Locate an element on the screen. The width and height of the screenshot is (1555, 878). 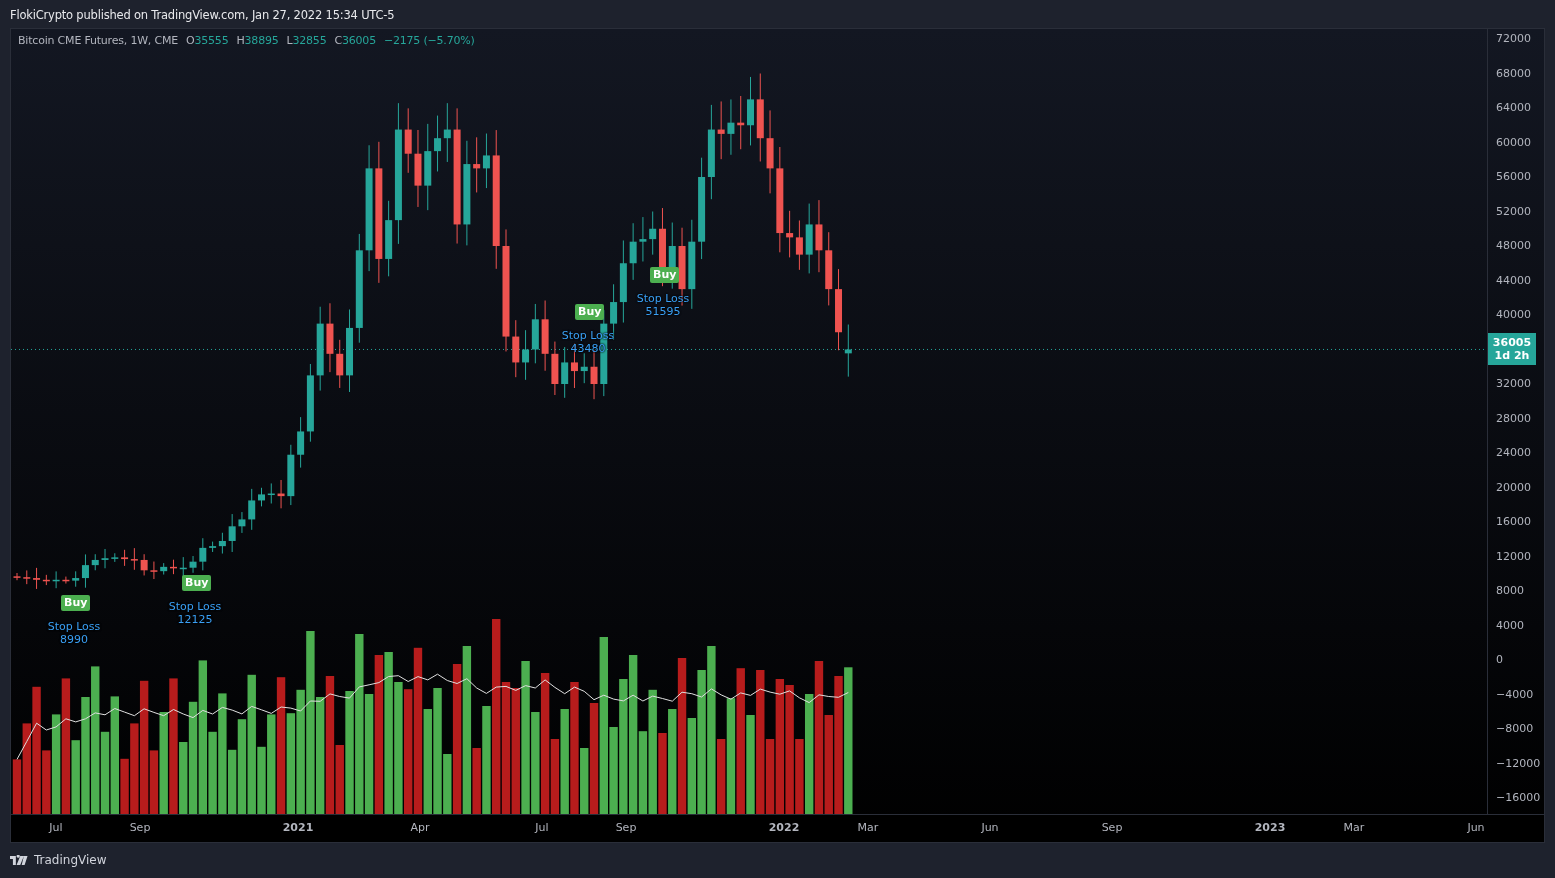
symbol-title: Bitcoin CME Futures, 1W, CME is located at coordinates (98, 40).